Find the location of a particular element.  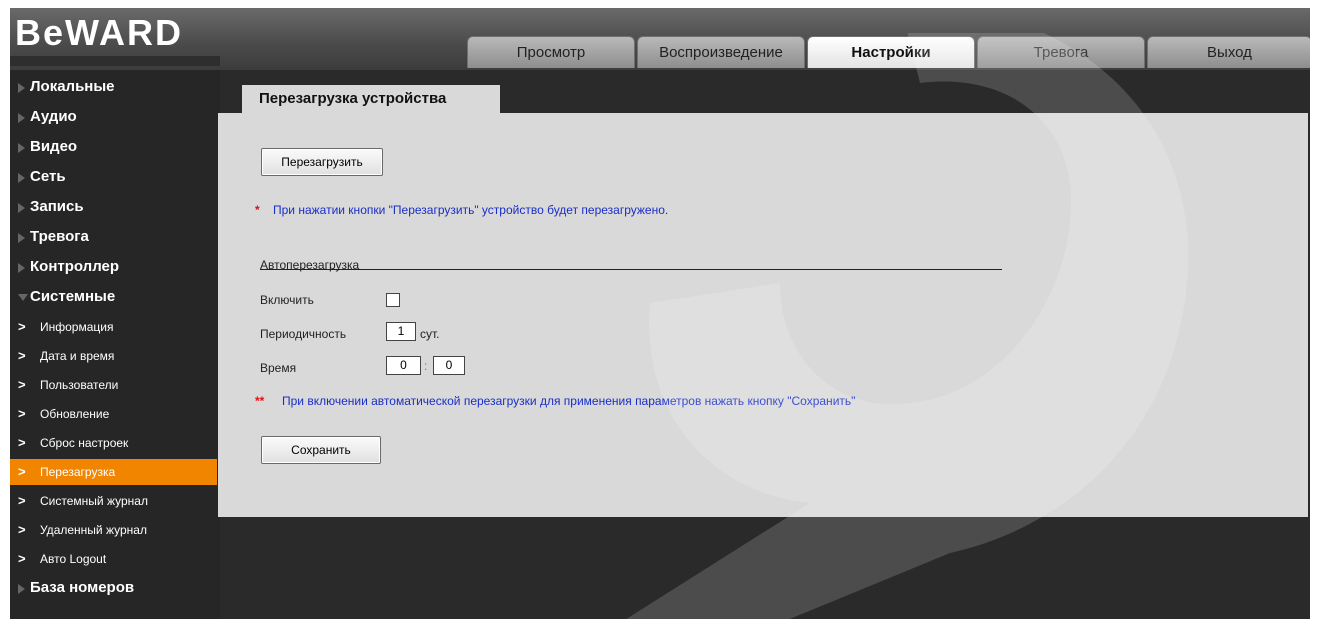

time-hour-input: 0 is located at coordinates (403, 365).